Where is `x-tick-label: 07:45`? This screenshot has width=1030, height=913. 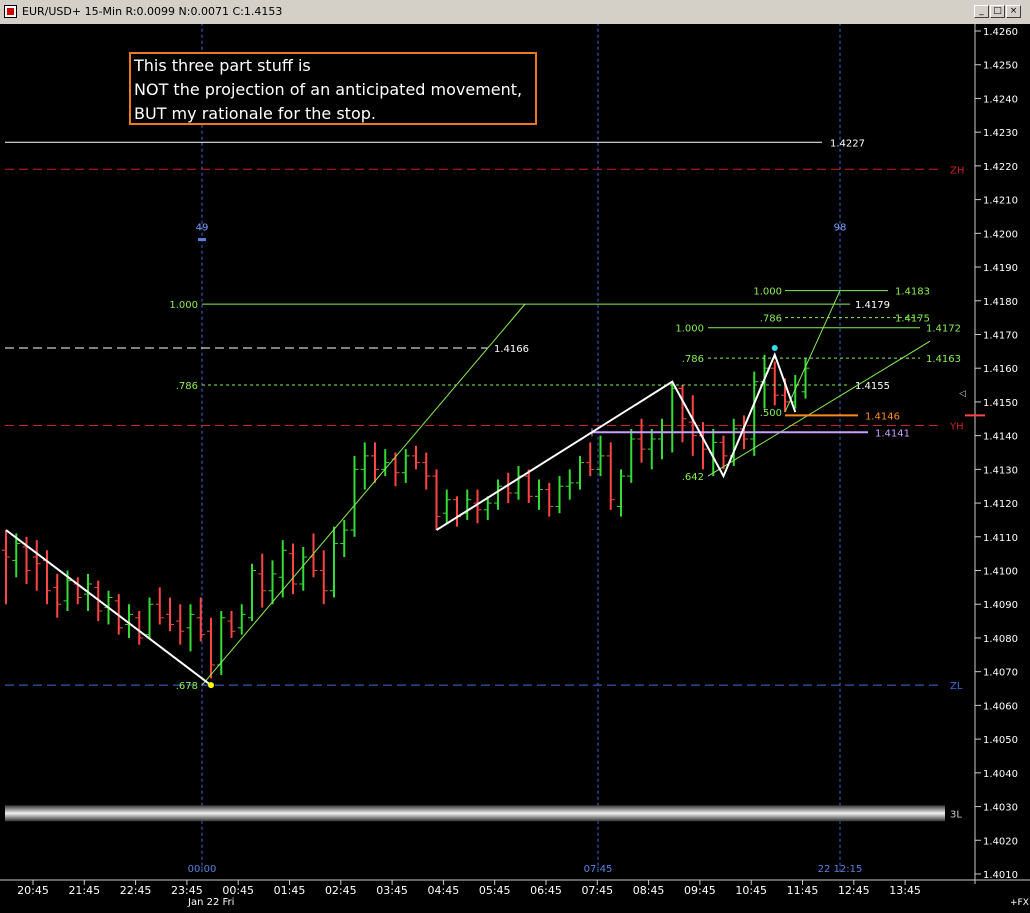
x-tick-label: 07:45 is located at coordinates (597, 890).